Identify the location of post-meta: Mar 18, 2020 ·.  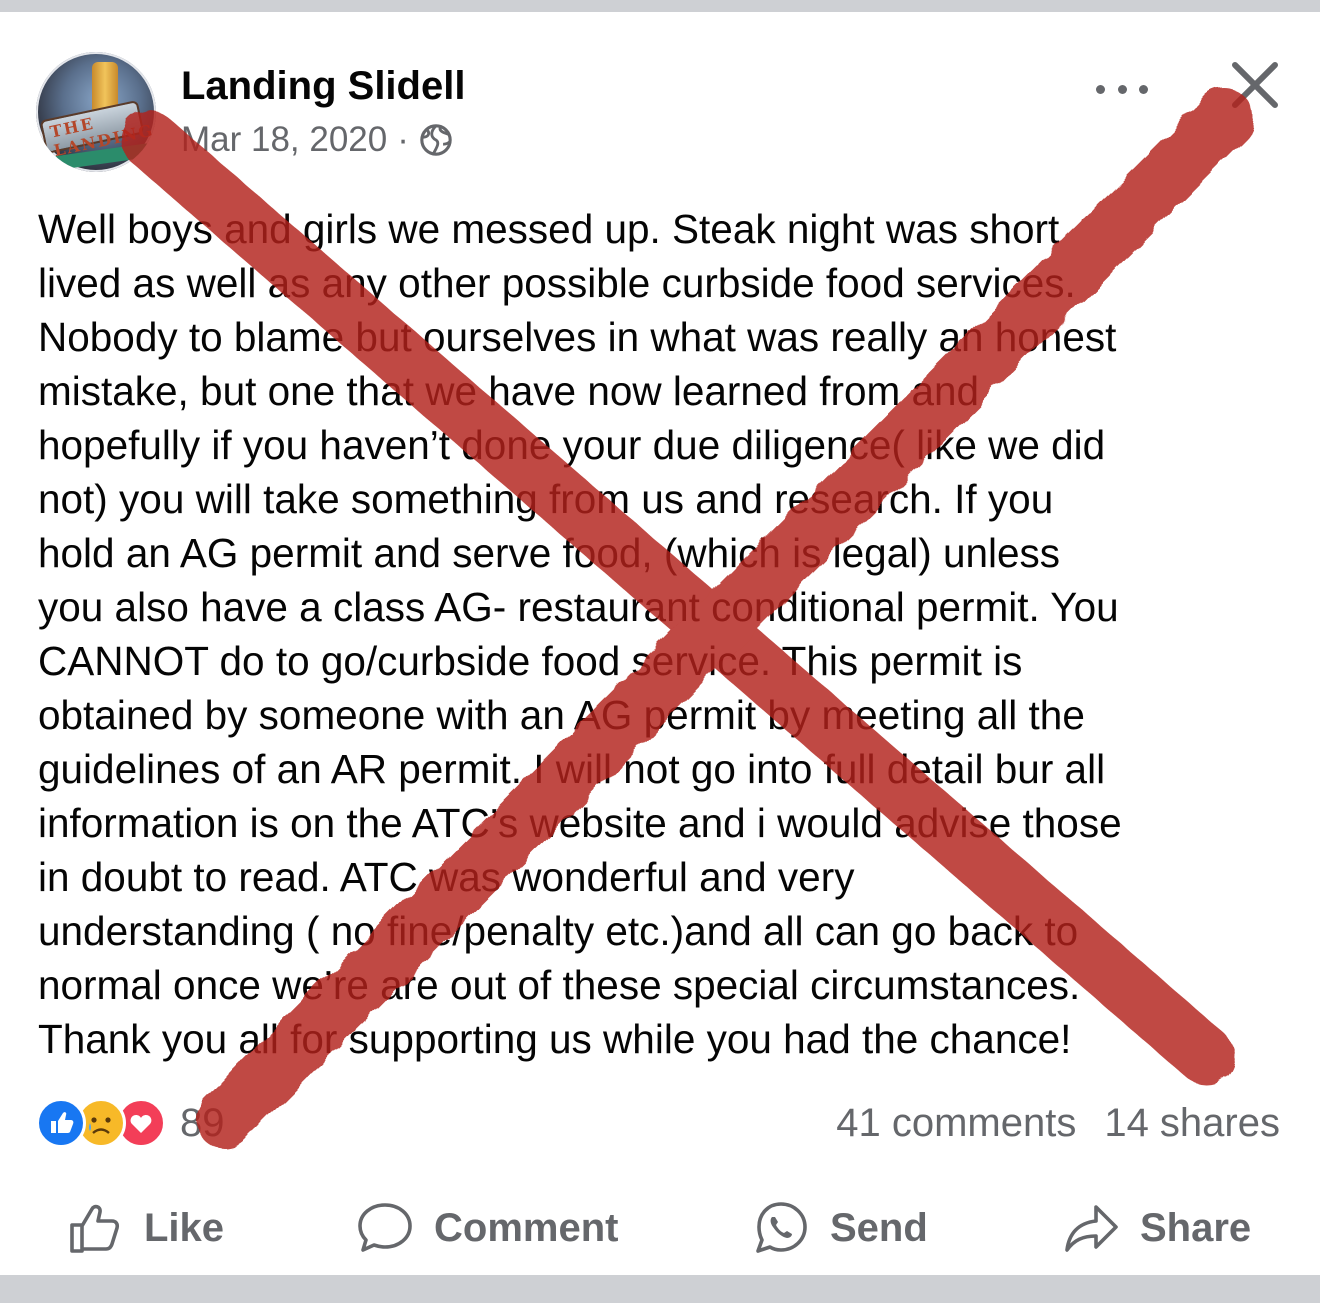
(317, 140).